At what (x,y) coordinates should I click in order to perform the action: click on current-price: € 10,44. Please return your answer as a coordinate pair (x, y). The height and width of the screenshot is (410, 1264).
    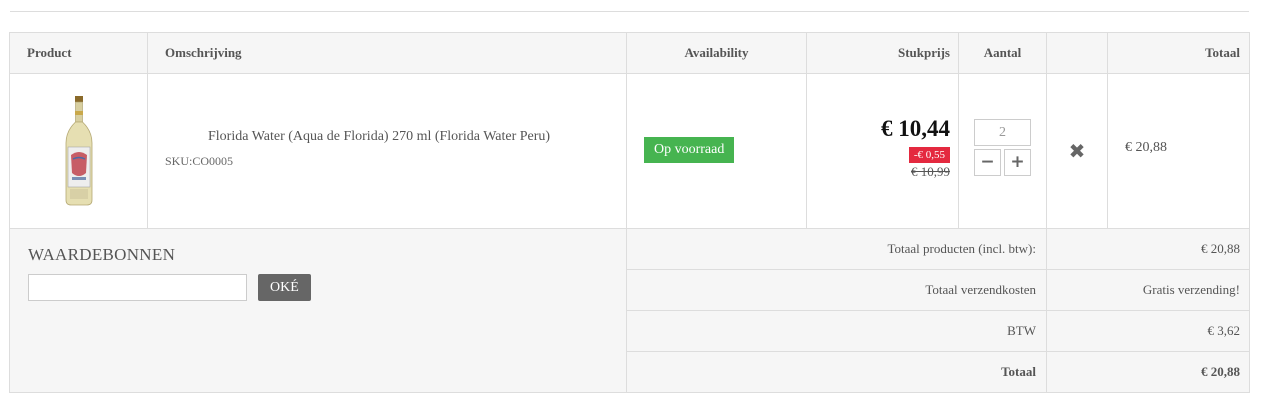
    Looking at the image, I should click on (915, 128).